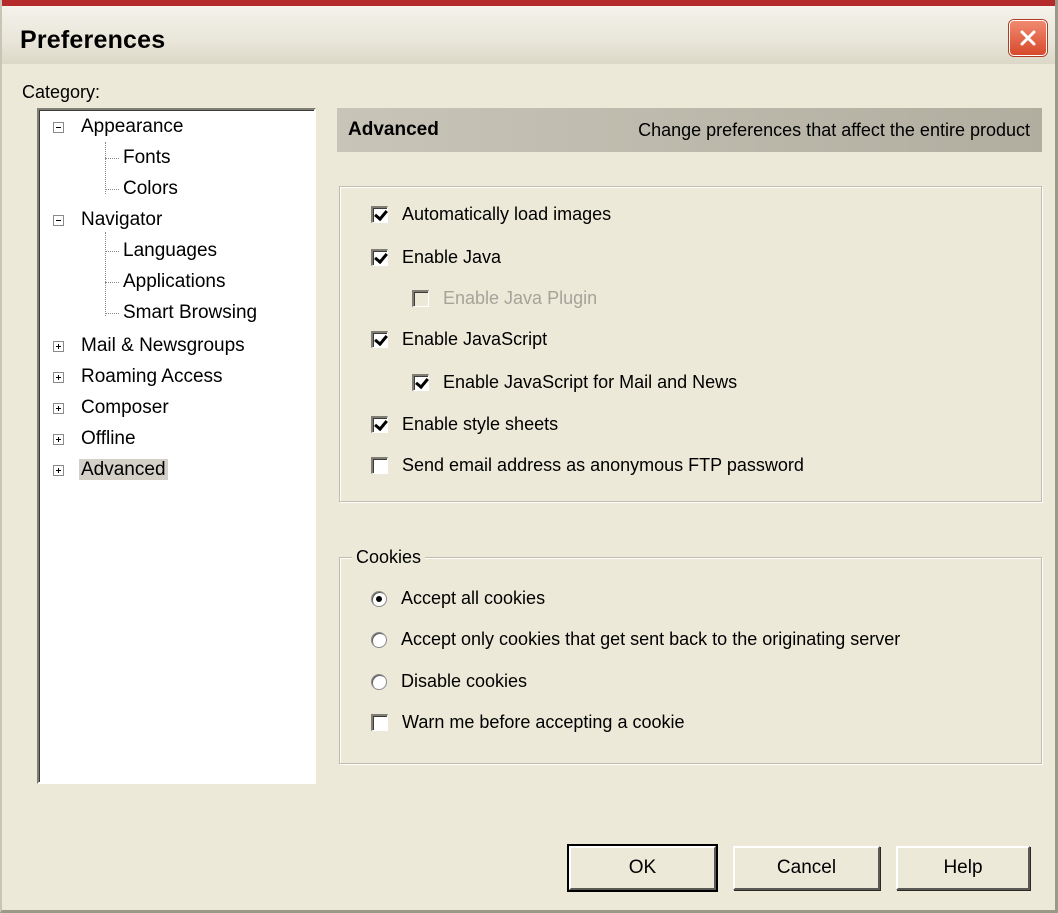  I want to click on option-label: Warn me before accepting a cookie, so click(543, 722).